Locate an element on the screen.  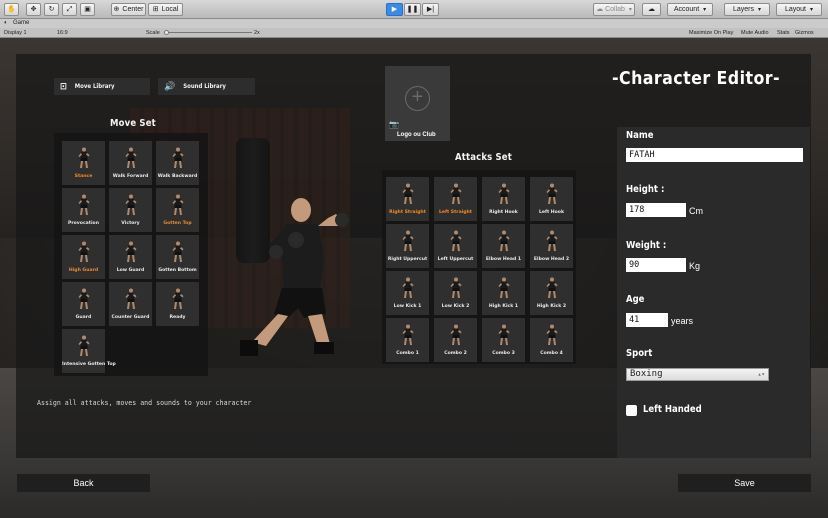
attack-slot-label: Elbow Head 2 is located at coordinates (551, 259).